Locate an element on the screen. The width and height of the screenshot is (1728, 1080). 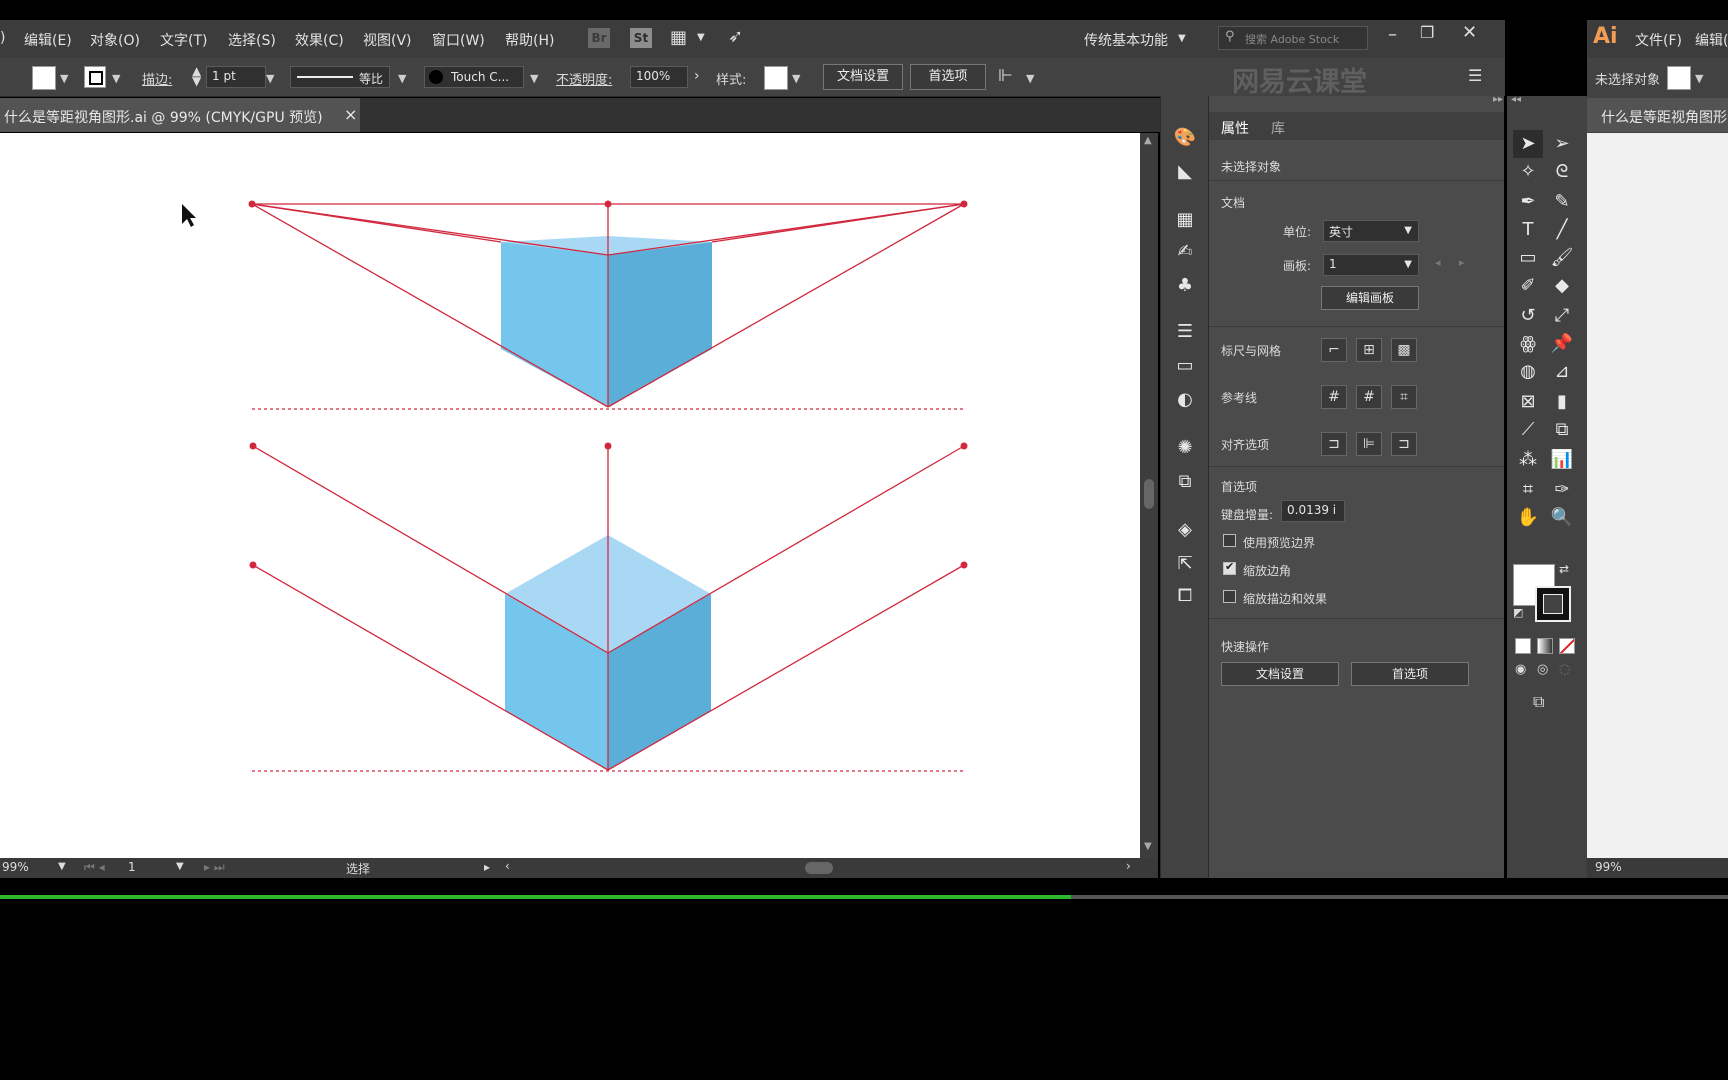
close-icon: ✕ is located at coordinates (1469, 32).